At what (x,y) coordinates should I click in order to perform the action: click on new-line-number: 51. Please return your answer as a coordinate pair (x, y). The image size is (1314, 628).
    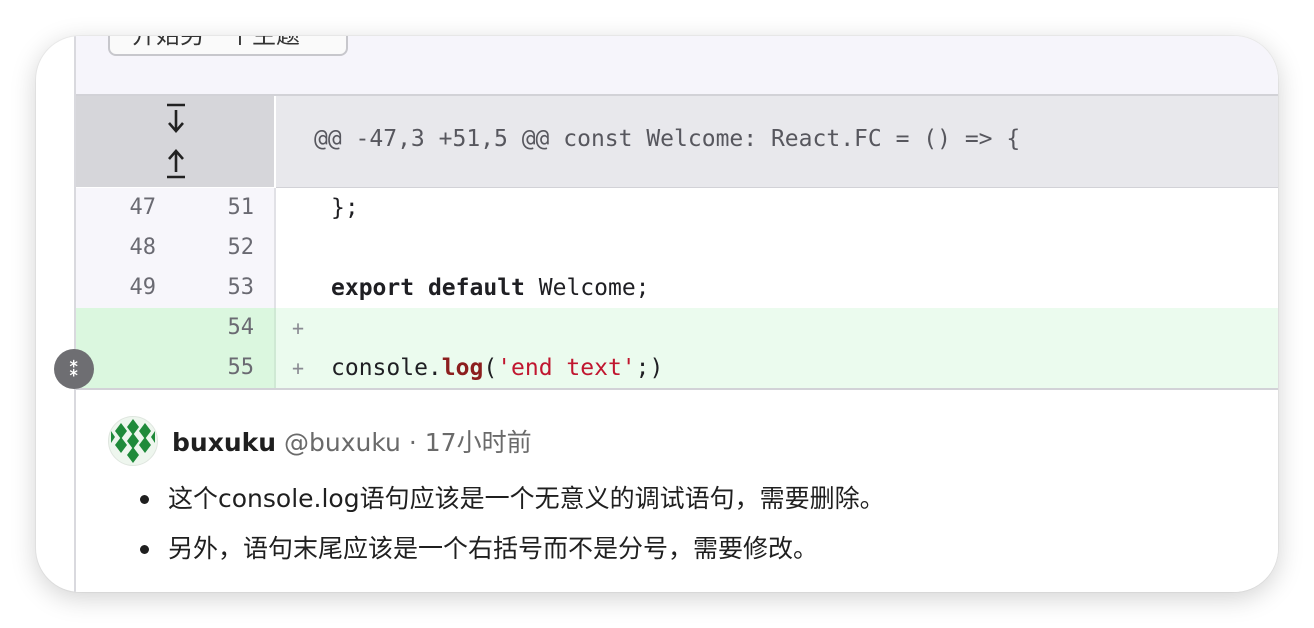
    Looking at the image, I should click on (217, 208).